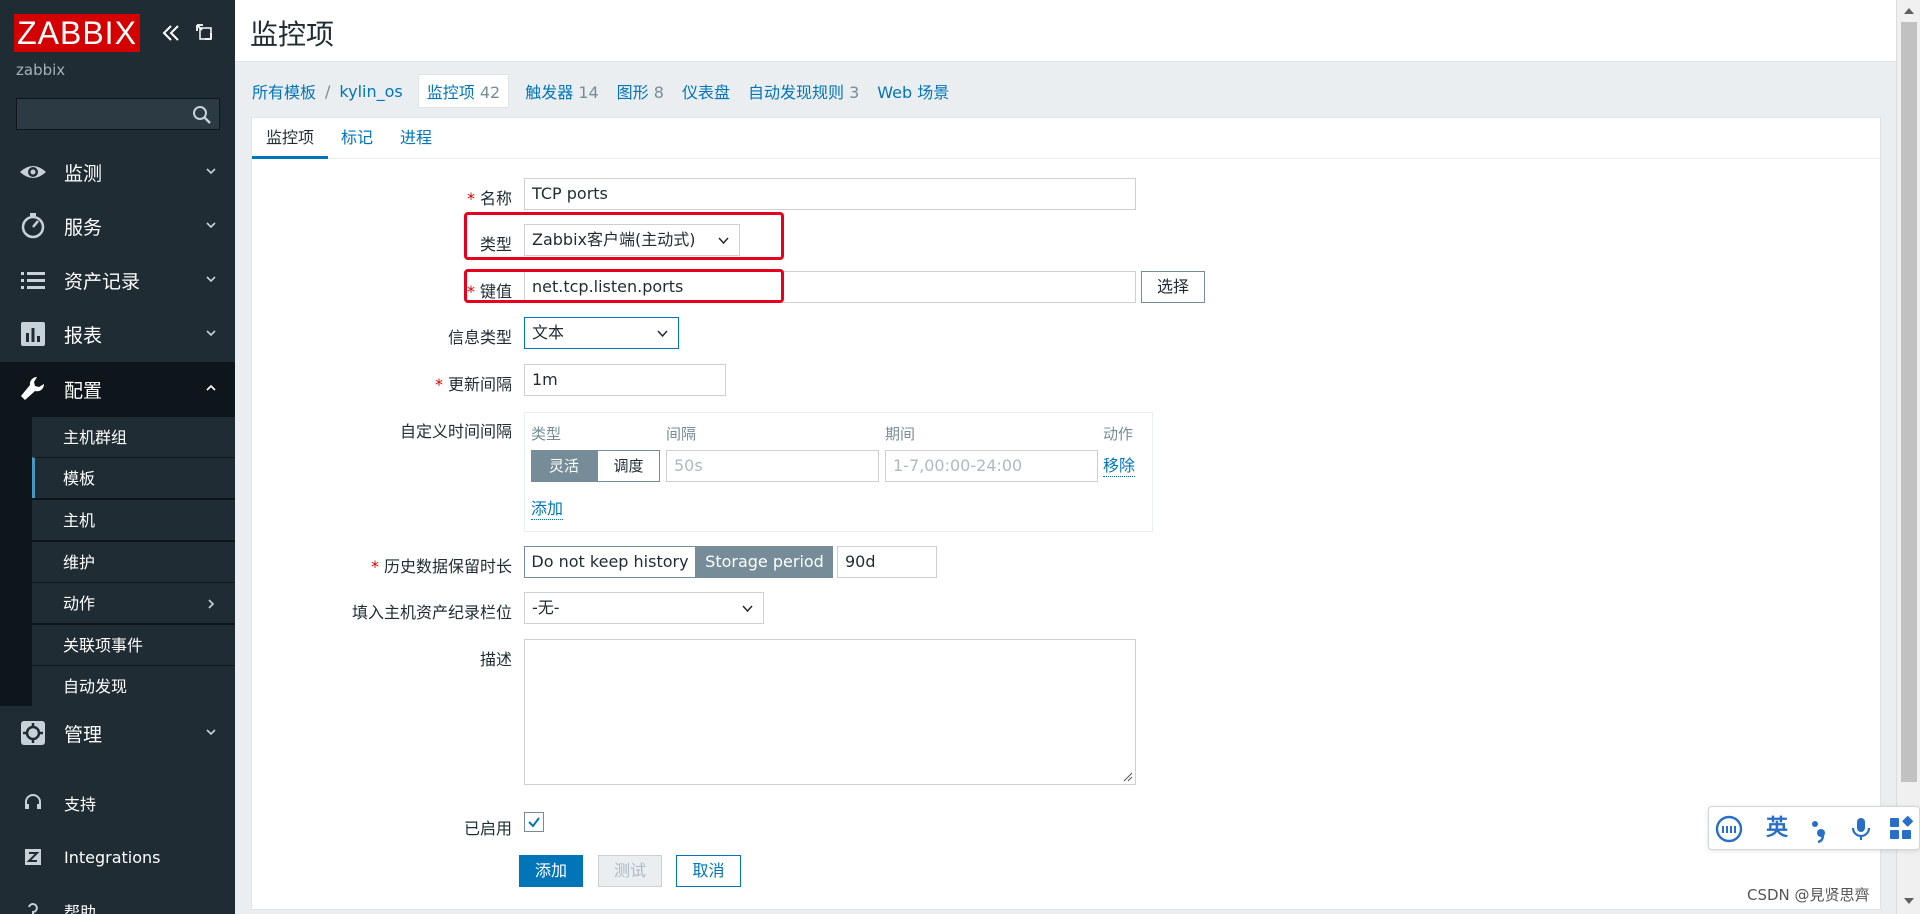 The width and height of the screenshot is (1920, 914). Describe the element at coordinates (33, 226) in the screenshot. I see `clock-icon` at that location.